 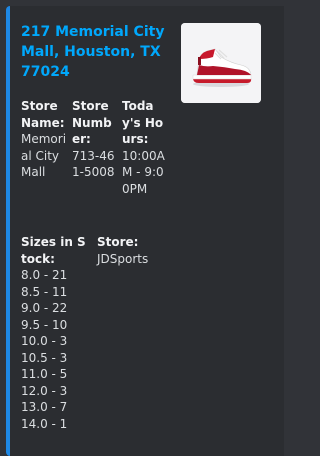 What do you see at coordinates (44, 324) in the screenshot?
I see `size-item: 9.5 - 10` at bounding box center [44, 324].